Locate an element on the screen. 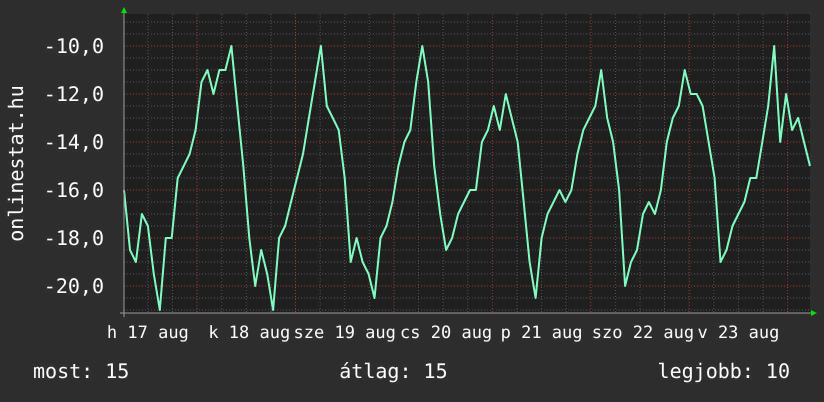  legend-text: átlag: 15 is located at coordinates (393, 371).